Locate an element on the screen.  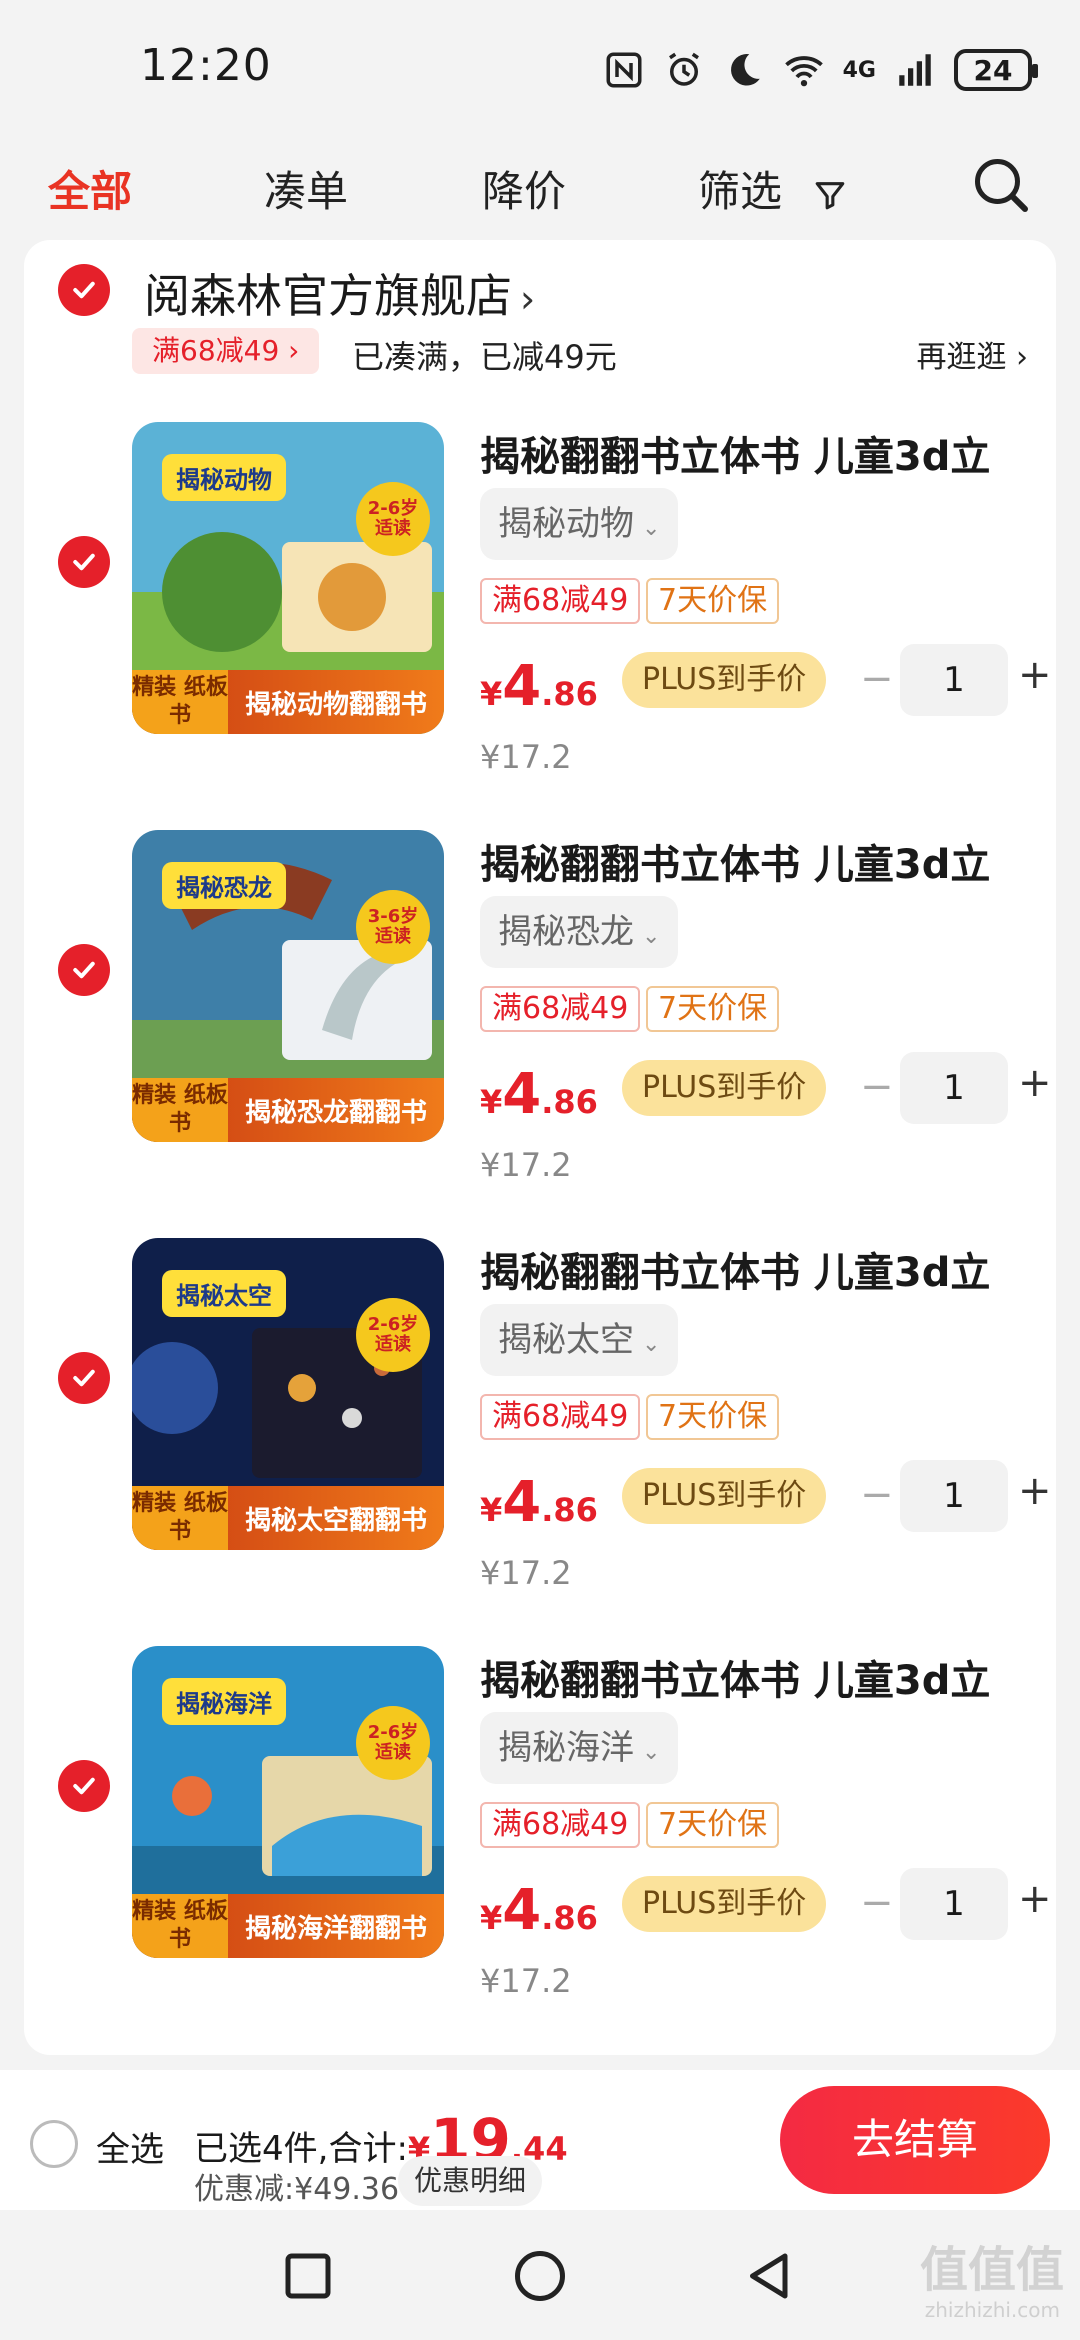
product-banner: 精装 纸板书 揭秘动物翻翻书 is located at coordinates (288, 702).